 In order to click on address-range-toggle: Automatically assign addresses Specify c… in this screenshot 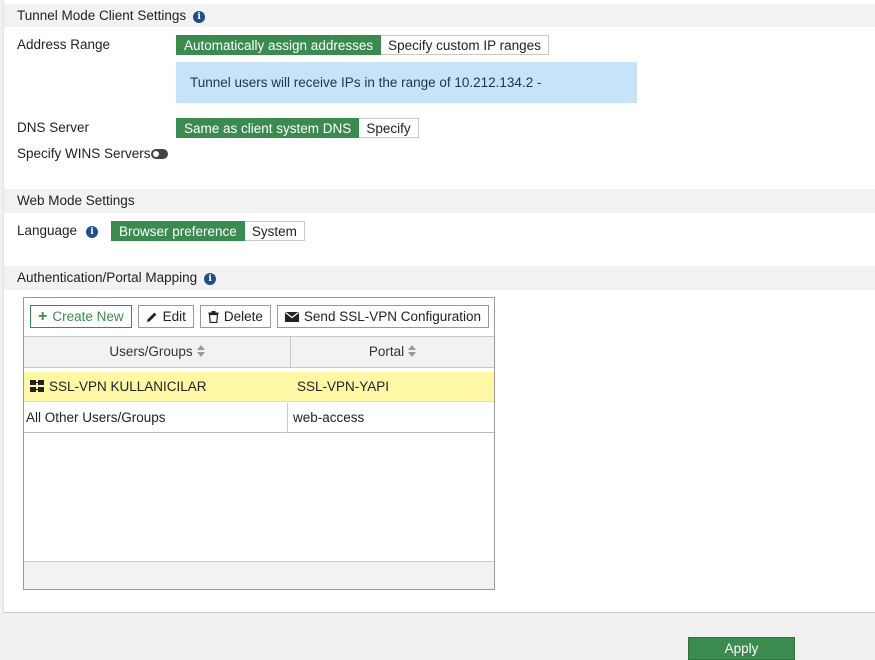, I will do `click(362, 45)`.